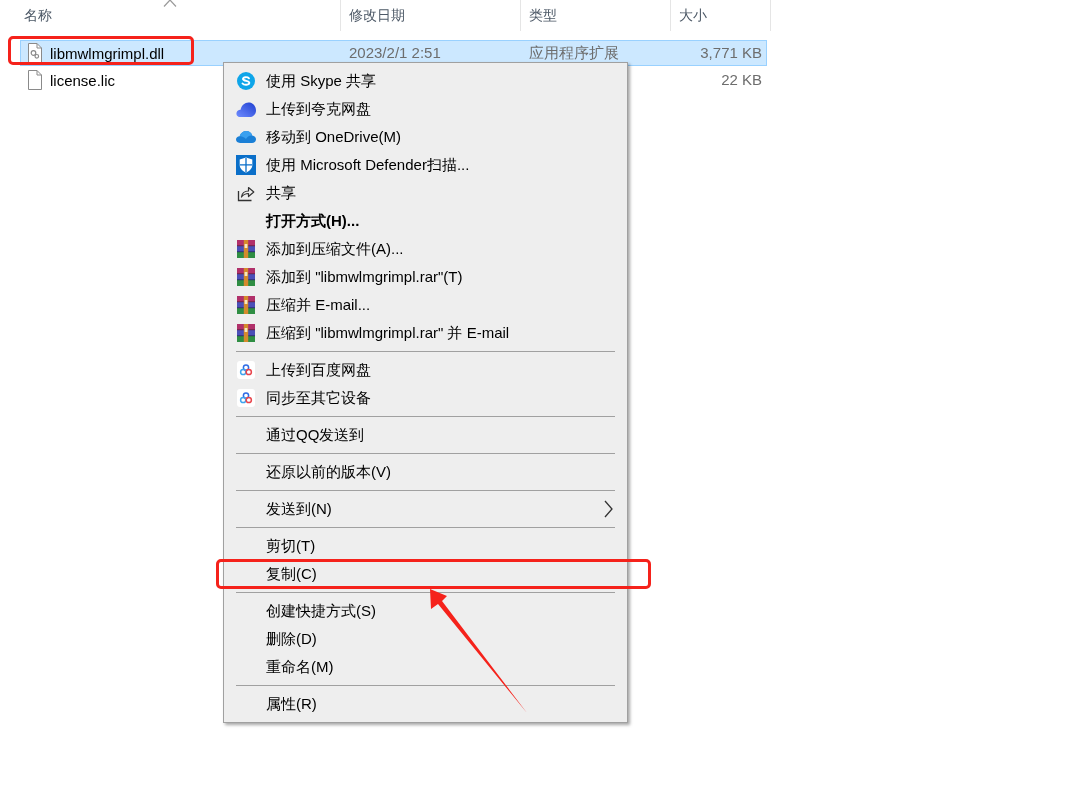  Describe the element at coordinates (731, 52) in the screenshot. I see `file-size: 3,771 KB` at that location.